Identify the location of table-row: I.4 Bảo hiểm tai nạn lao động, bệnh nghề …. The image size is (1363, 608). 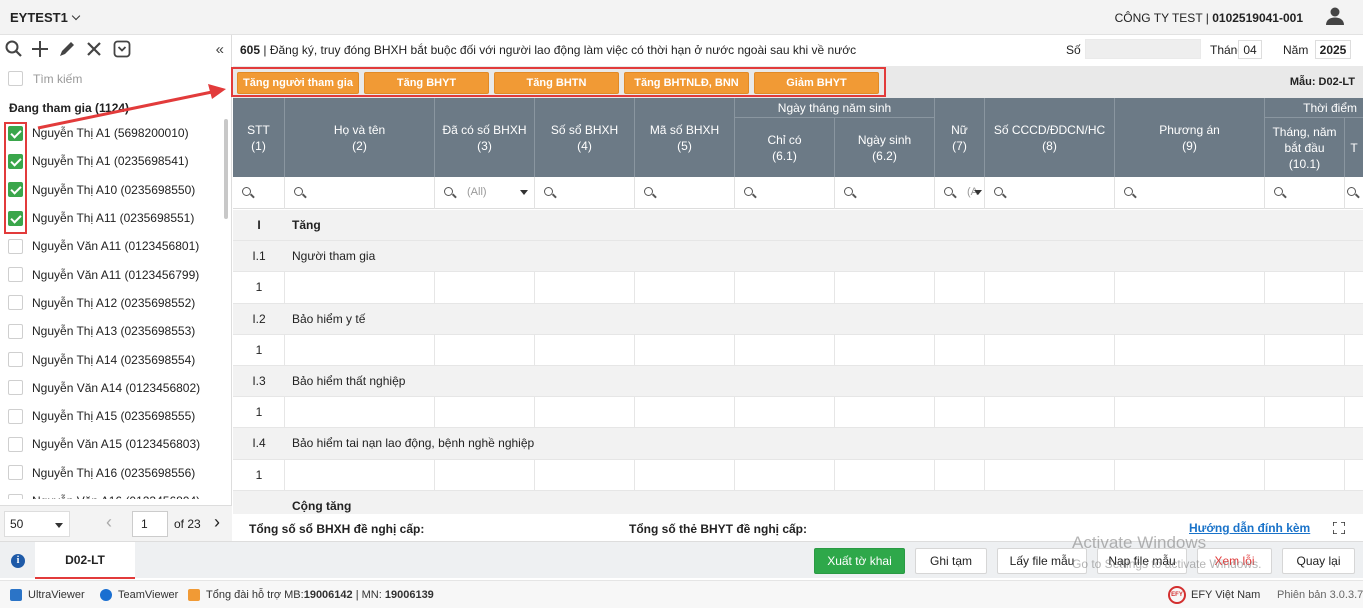
(798, 444).